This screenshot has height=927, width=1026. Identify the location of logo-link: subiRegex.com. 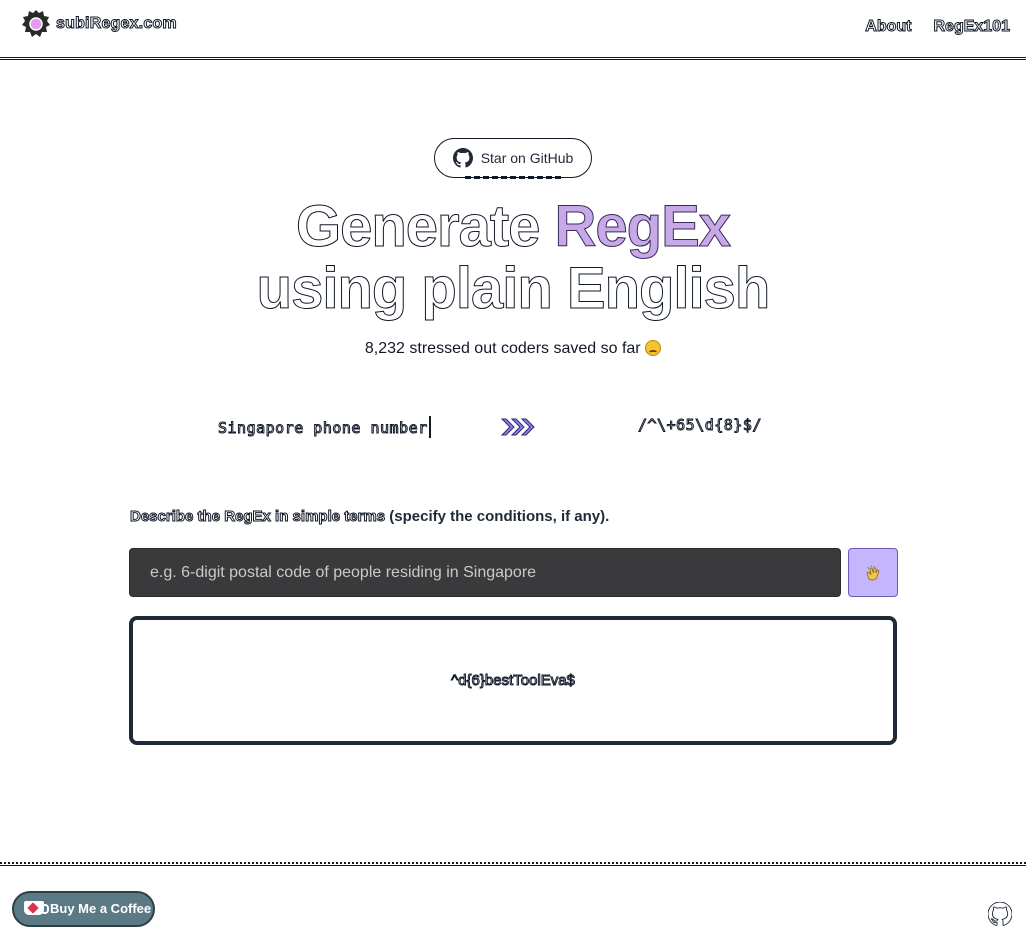
(98, 24).